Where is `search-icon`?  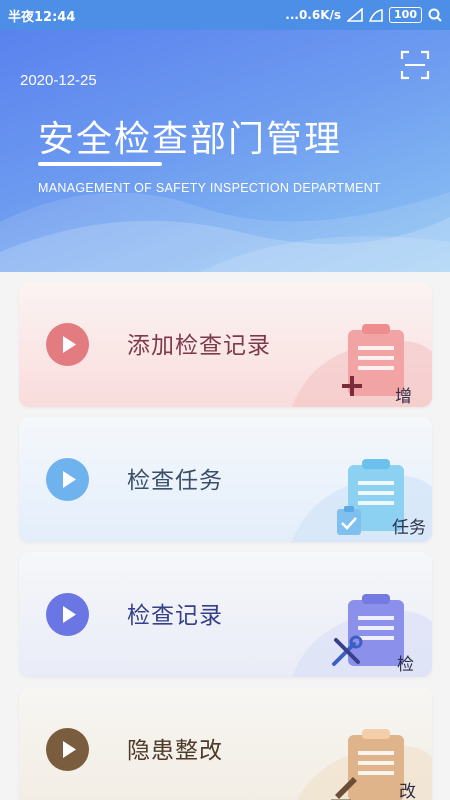 search-icon is located at coordinates (435, 15).